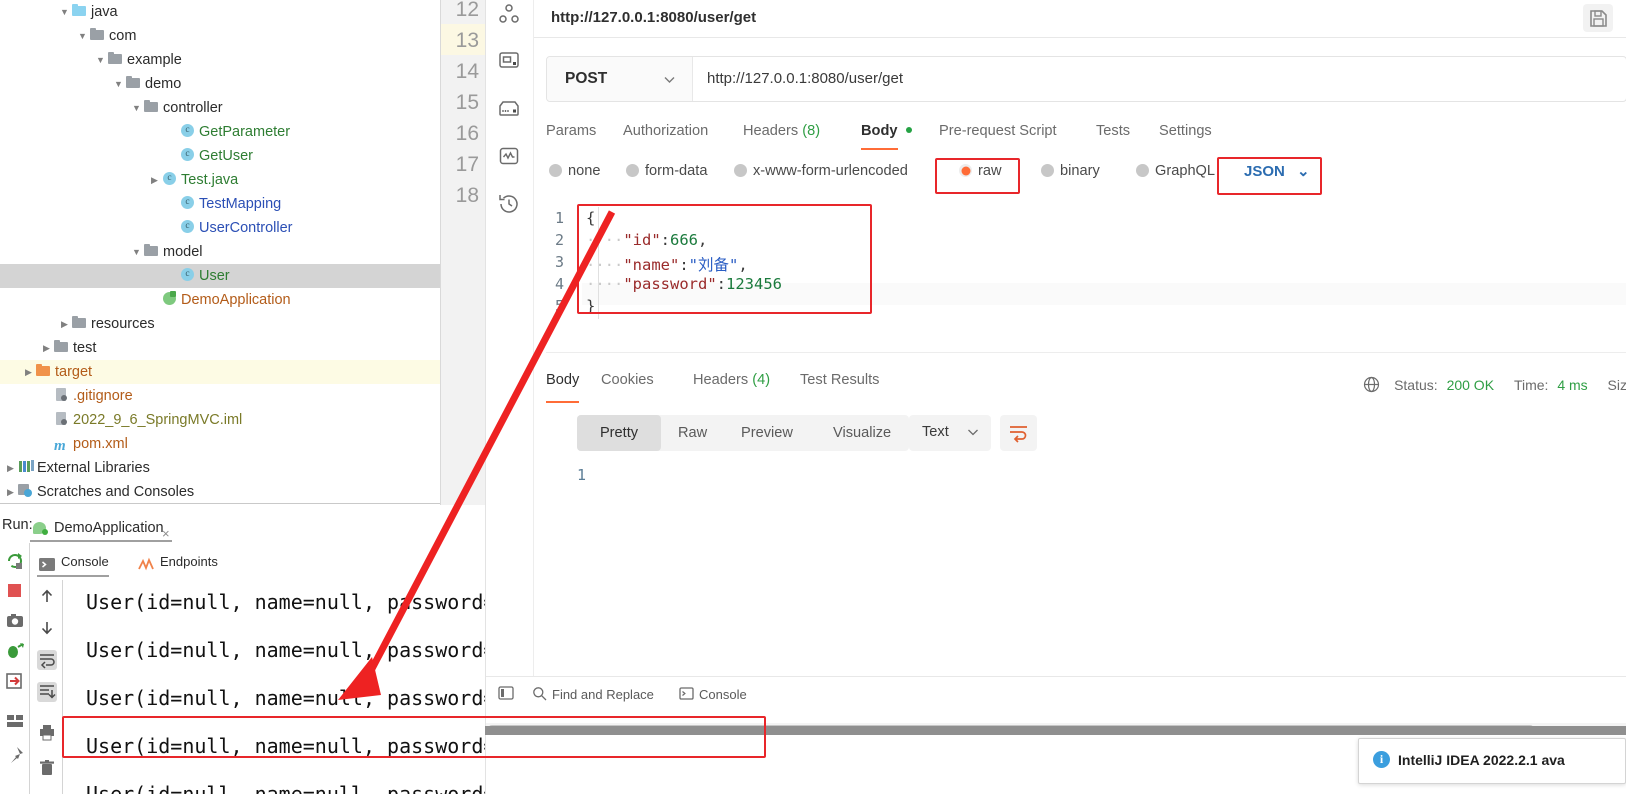 The width and height of the screenshot is (1626, 794). Describe the element at coordinates (1277, 171) in the screenshot. I see `body-format-selector: JSON ⌄` at that location.